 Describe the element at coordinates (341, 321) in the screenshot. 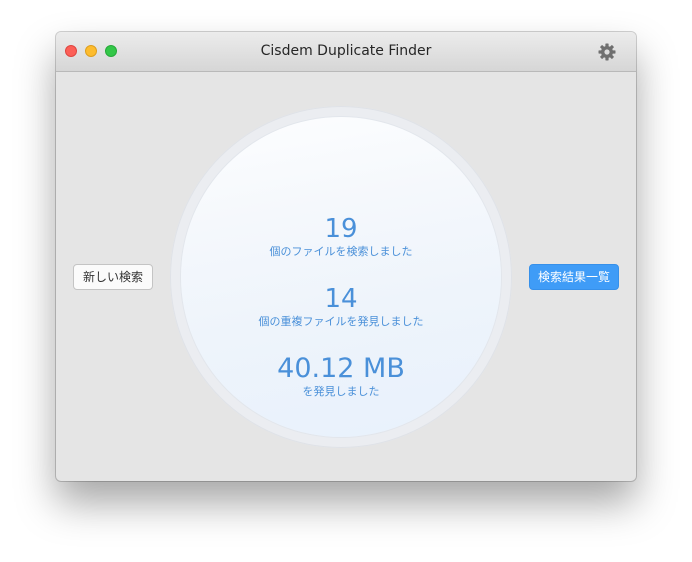

I see `duplicates-found-label: 個の重複ファイルを発見しました` at that location.